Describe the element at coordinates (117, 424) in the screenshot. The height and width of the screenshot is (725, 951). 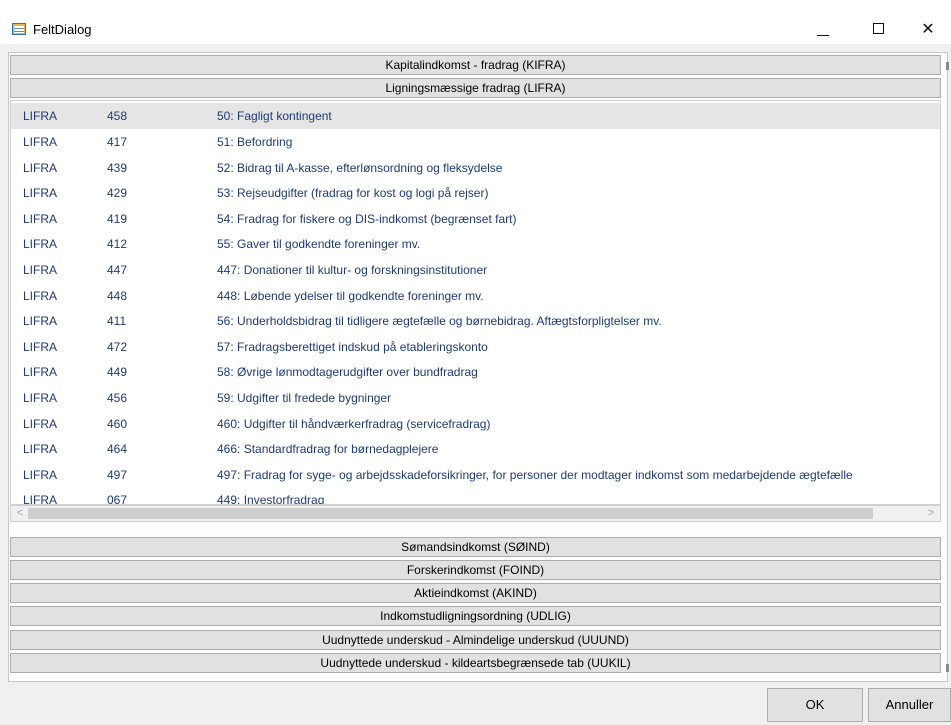
I see `row-number: 460` at that location.